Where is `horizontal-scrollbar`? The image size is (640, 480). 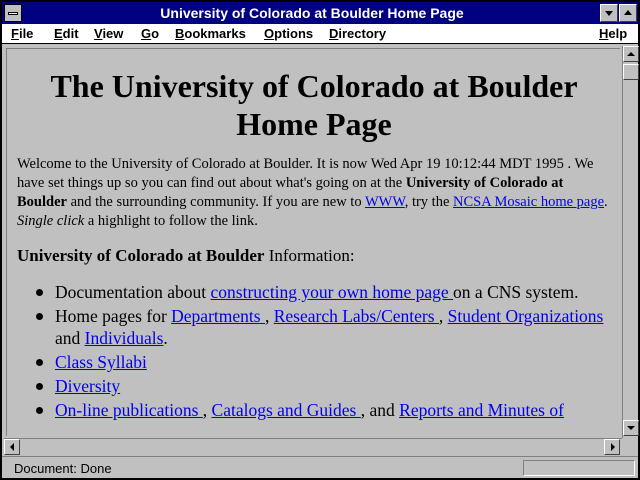
horizontal-scrollbar is located at coordinates (313, 446).